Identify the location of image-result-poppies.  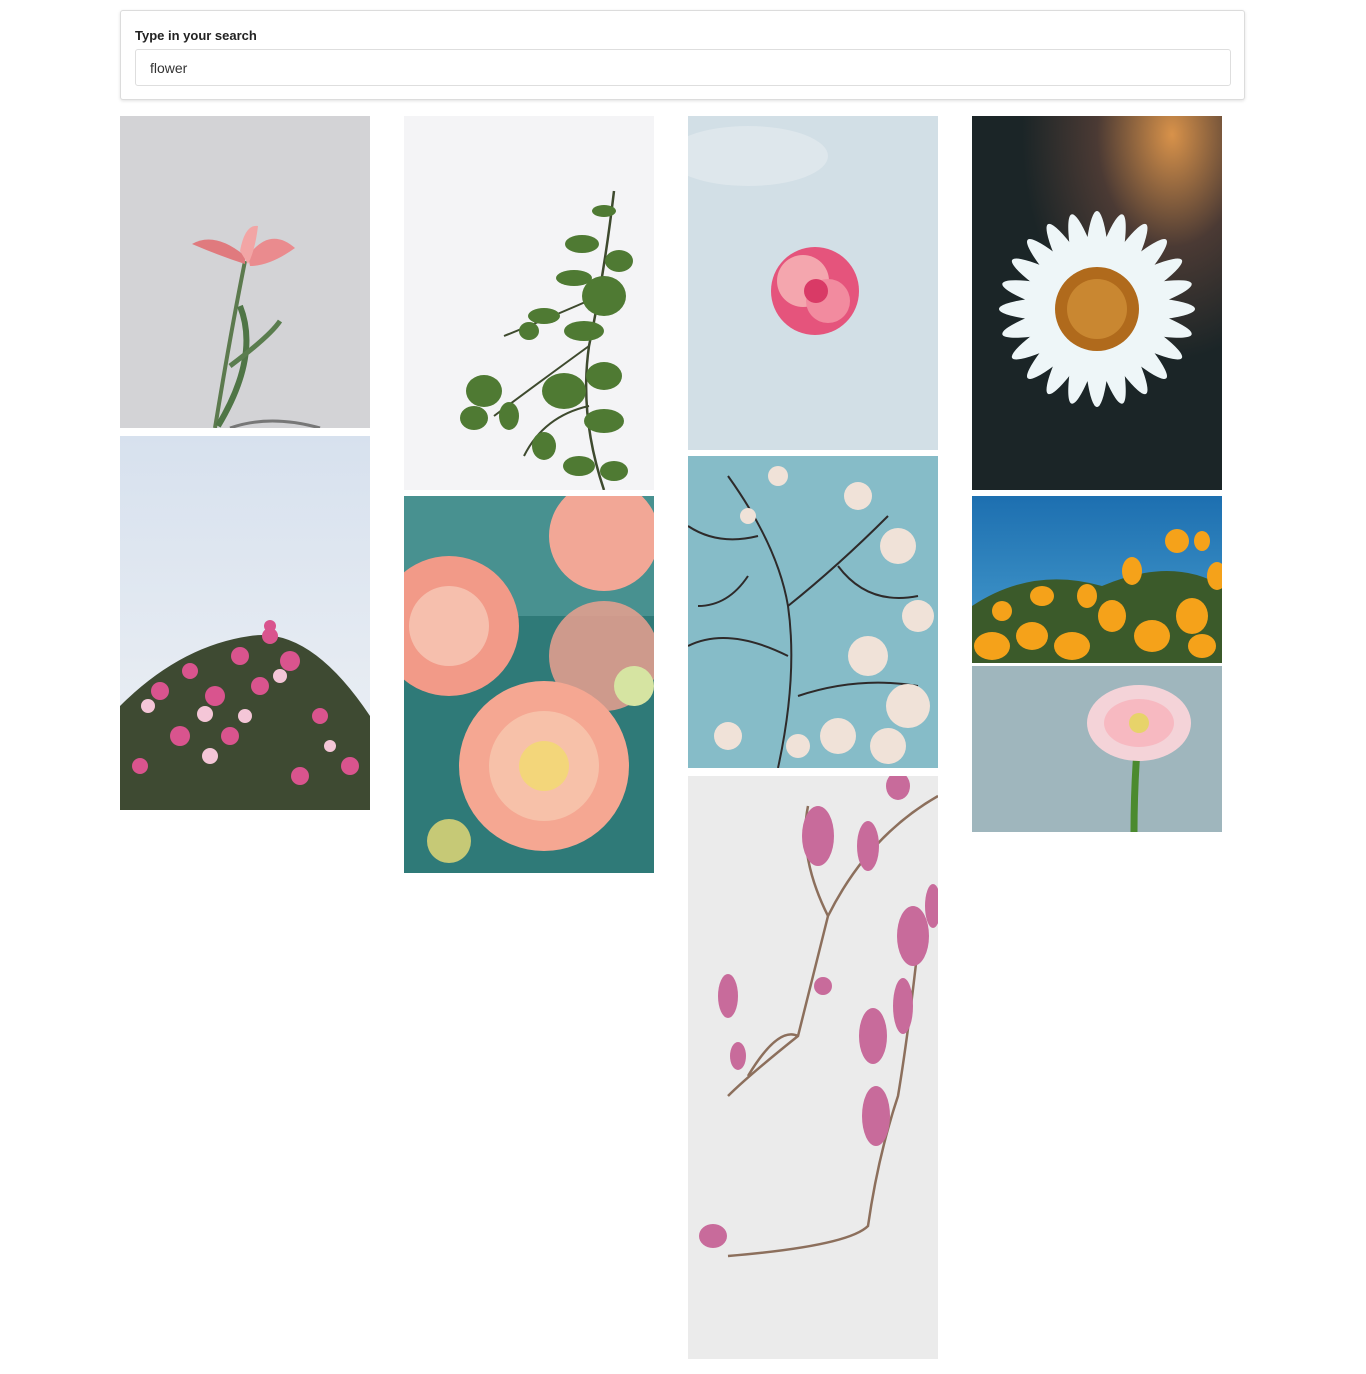
(1097, 579).